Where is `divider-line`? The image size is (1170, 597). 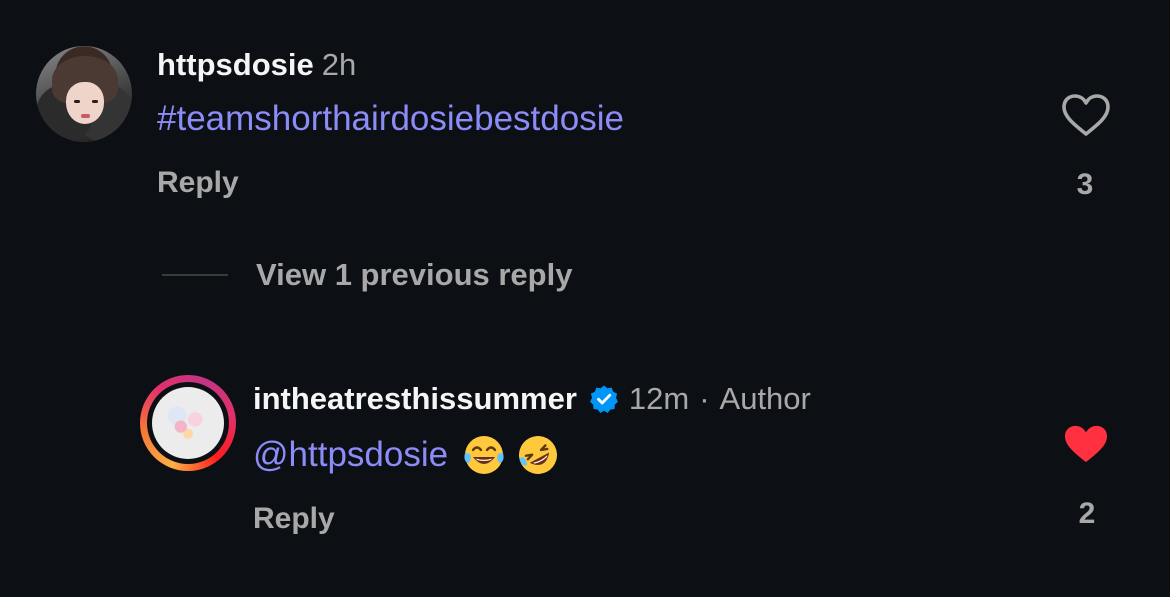
divider-line is located at coordinates (195, 275).